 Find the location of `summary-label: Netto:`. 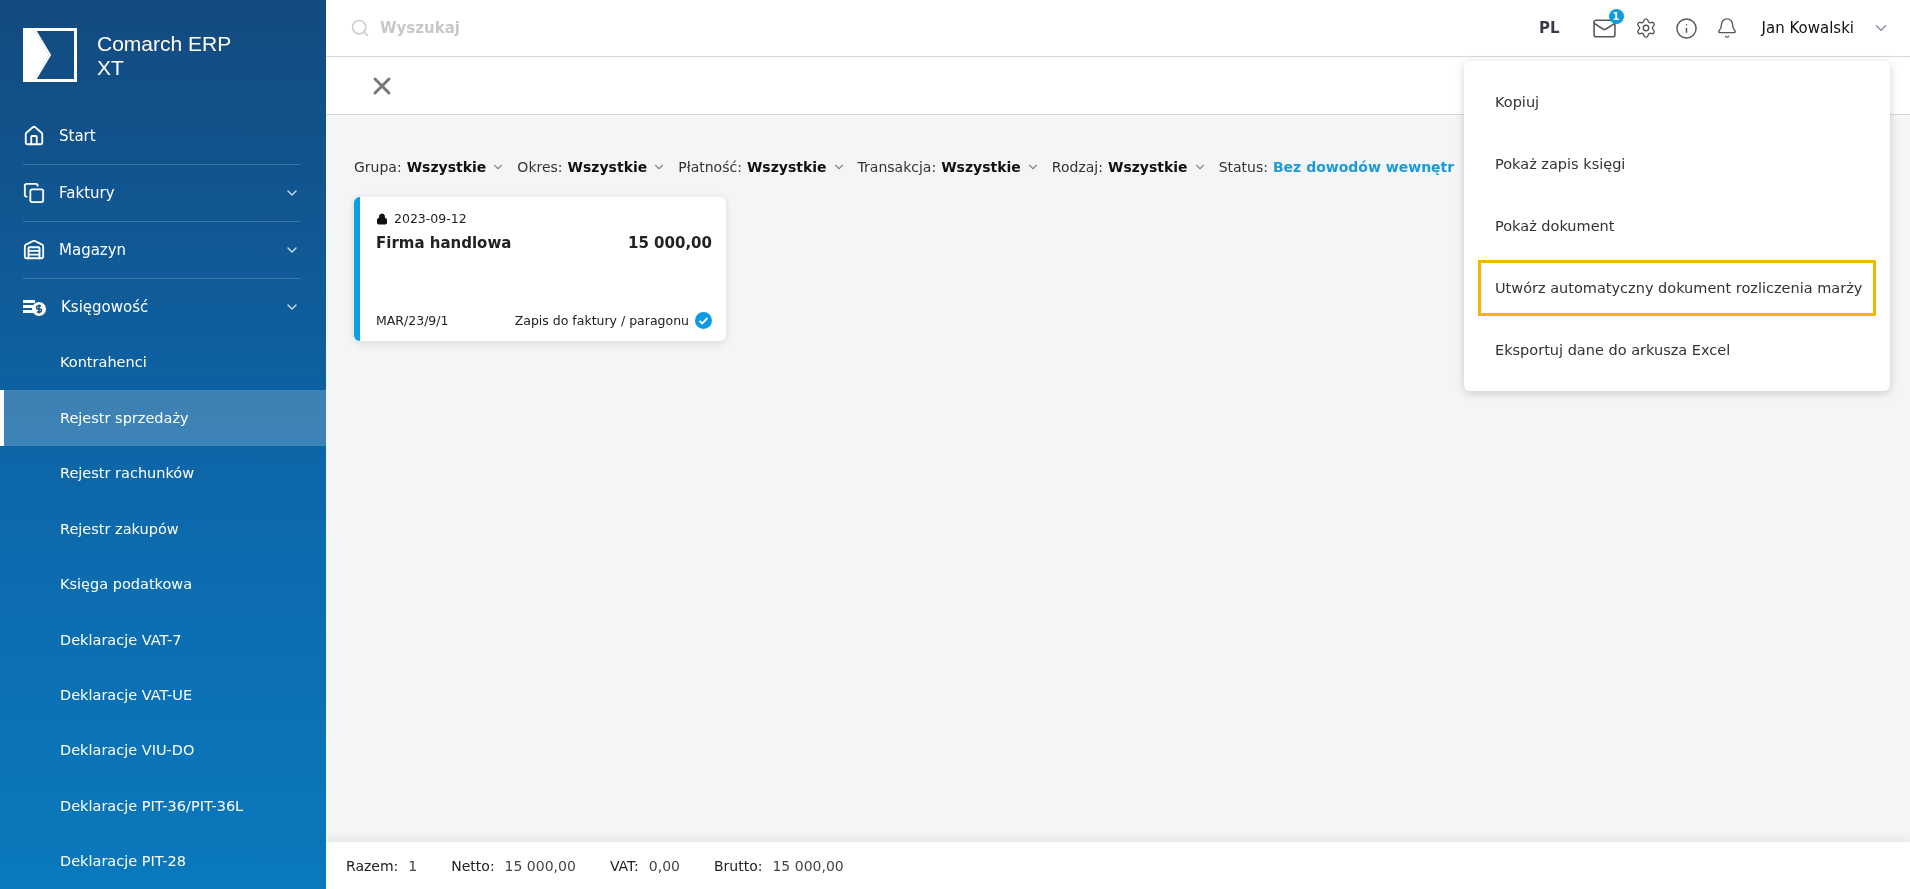

summary-label: Netto: is located at coordinates (473, 865).